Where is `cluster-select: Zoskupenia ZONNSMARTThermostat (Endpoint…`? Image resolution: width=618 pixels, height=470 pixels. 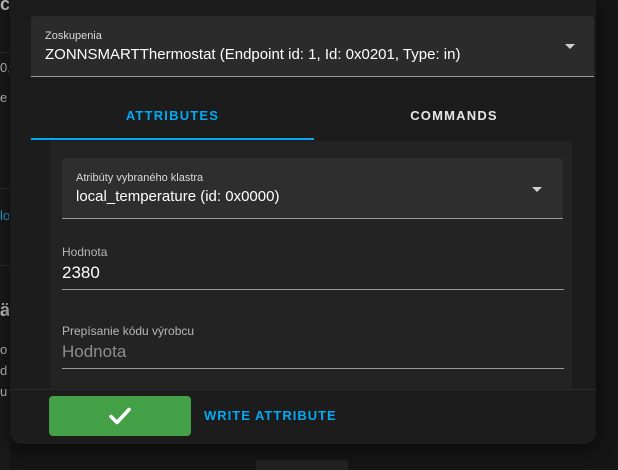
cluster-select: Zoskupenia ZONNSMARTThermostat (Endpoint… is located at coordinates (312, 46).